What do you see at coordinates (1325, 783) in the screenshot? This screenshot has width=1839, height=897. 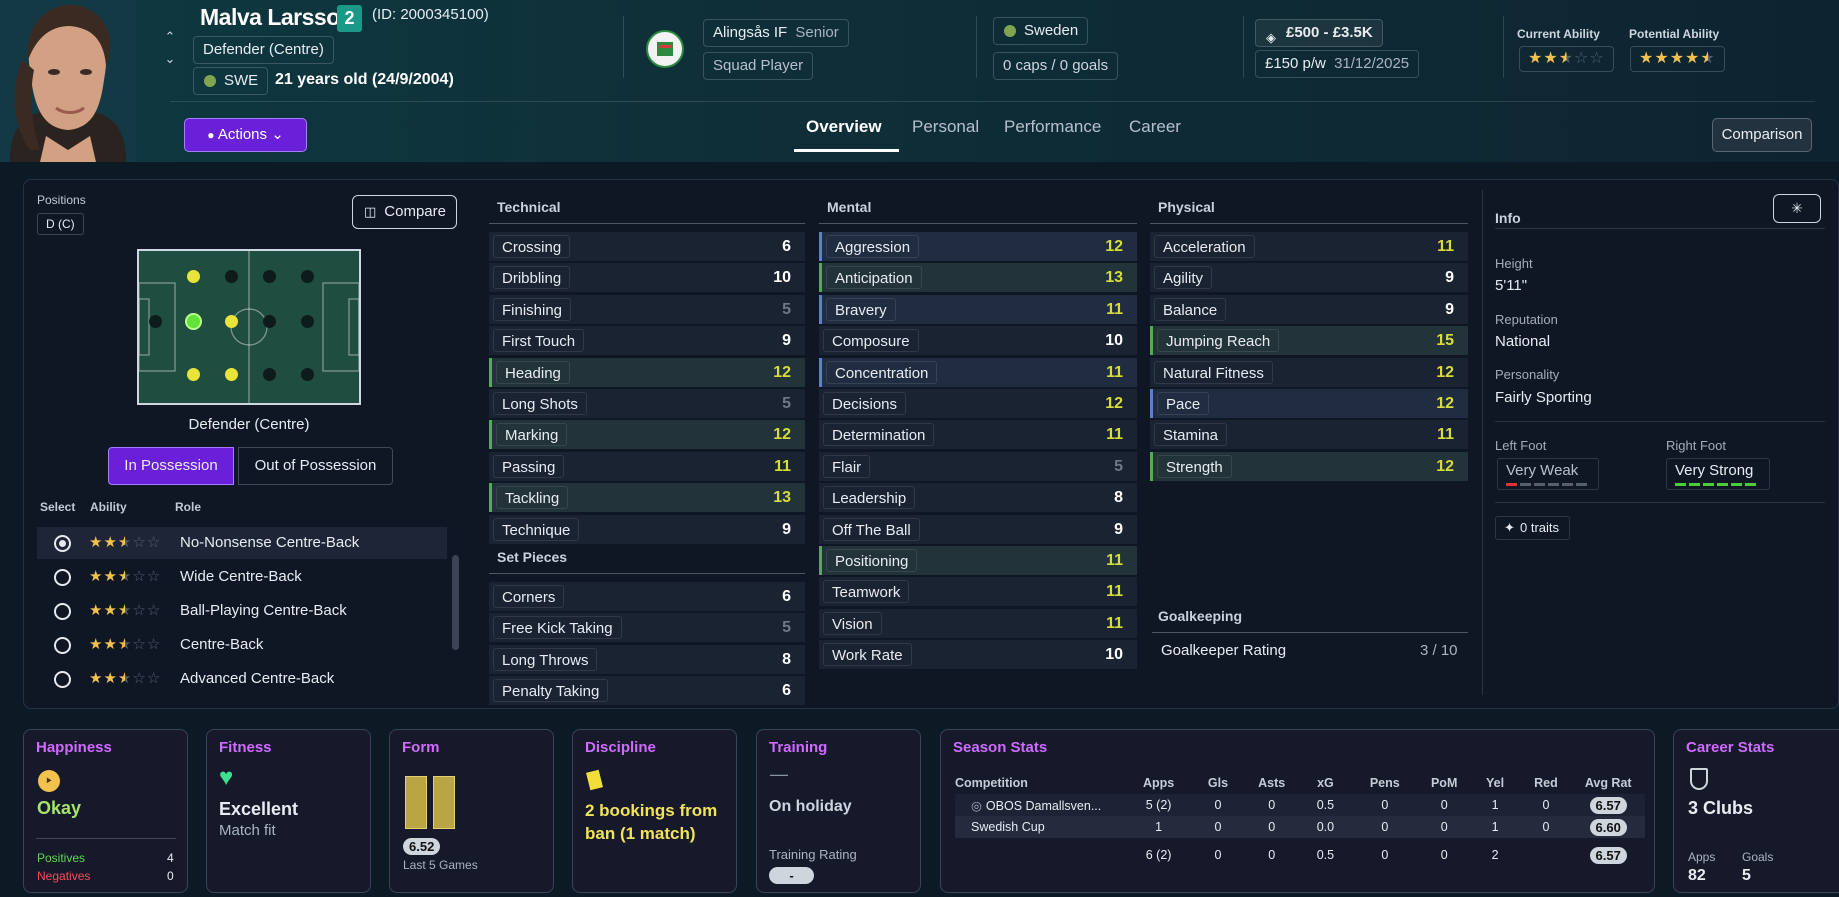 I see `season-col-header: xG` at bounding box center [1325, 783].